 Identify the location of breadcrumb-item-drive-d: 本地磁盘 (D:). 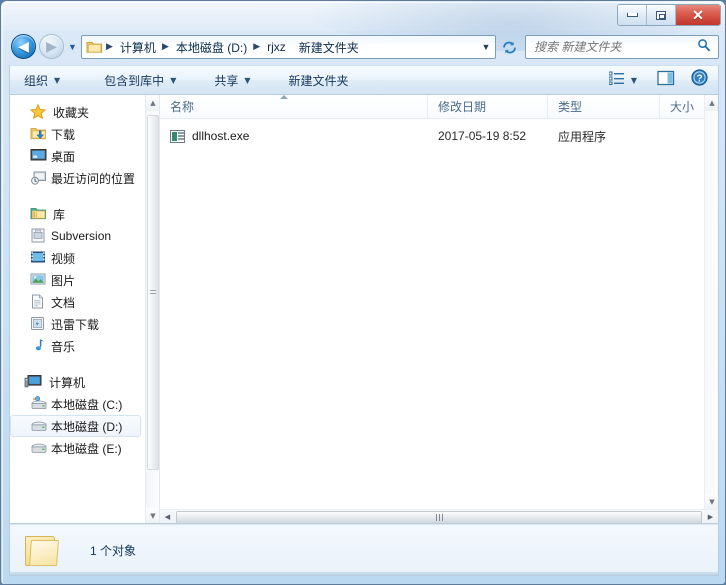
(211, 47).